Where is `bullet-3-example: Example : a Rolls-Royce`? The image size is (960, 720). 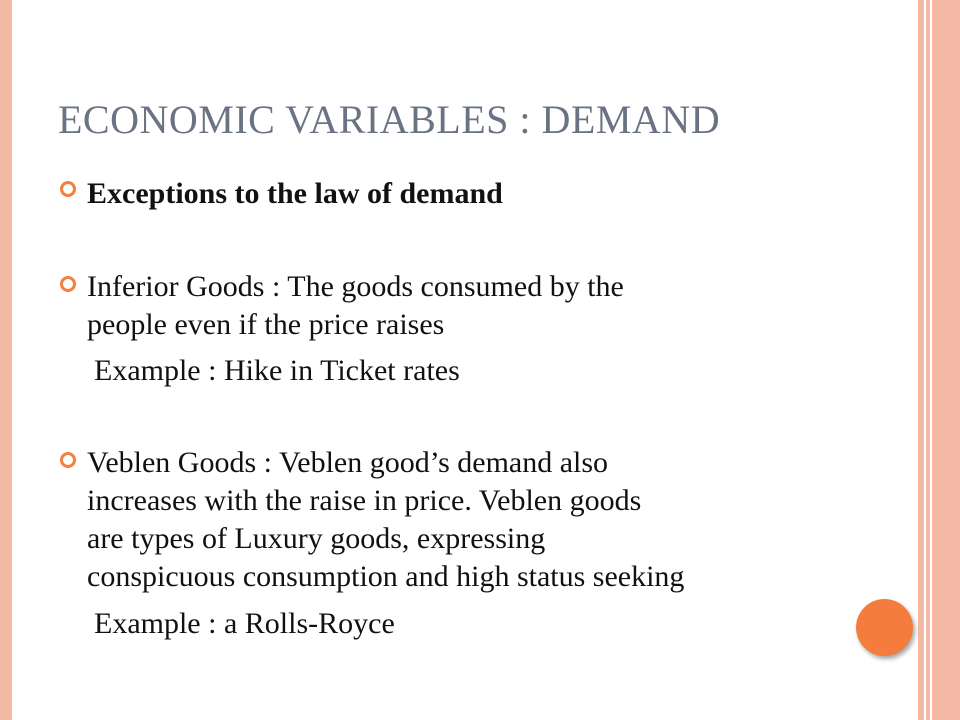
bullet-3-example: Example : a Rolls-Royce is located at coordinates (244, 623).